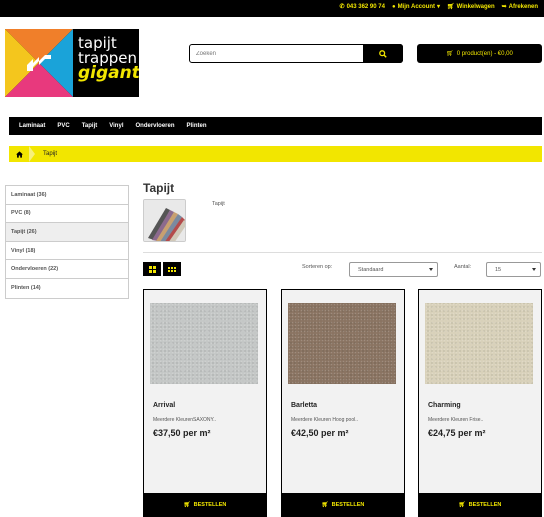 The width and height of the screenshot is (544, 517). What do you see at coordinates (342, 252) in the screenshot?
I see `divider` at bounding box center [342, 252].